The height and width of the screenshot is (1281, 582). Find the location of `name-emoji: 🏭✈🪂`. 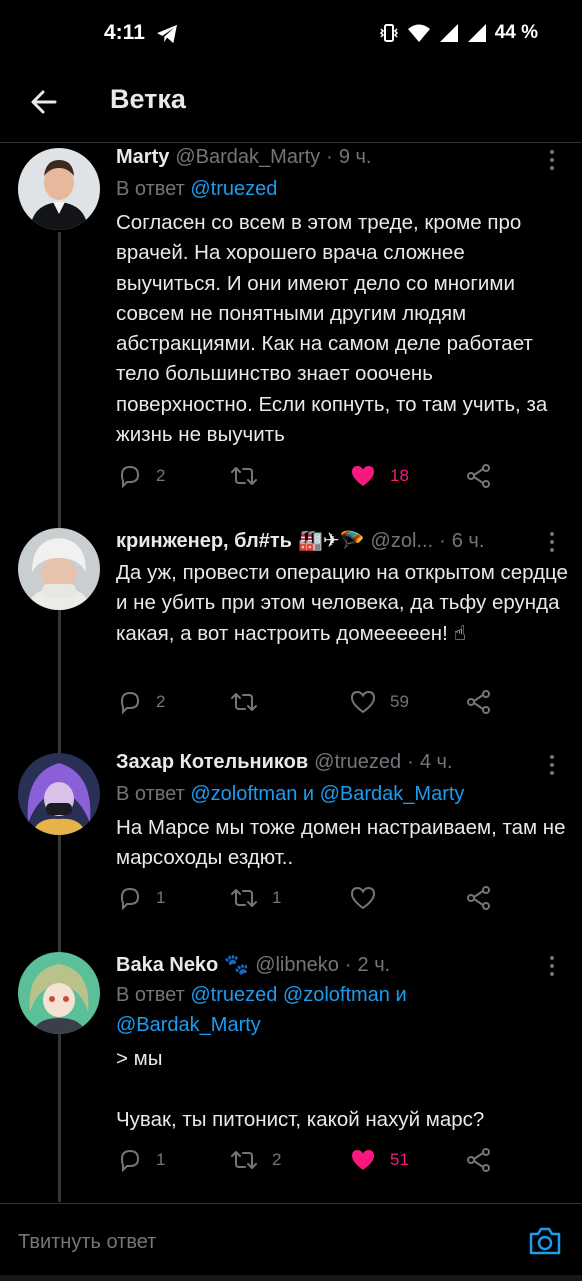

name-emoji: 🏭✈🪂 is located at coordinates (331, 541).